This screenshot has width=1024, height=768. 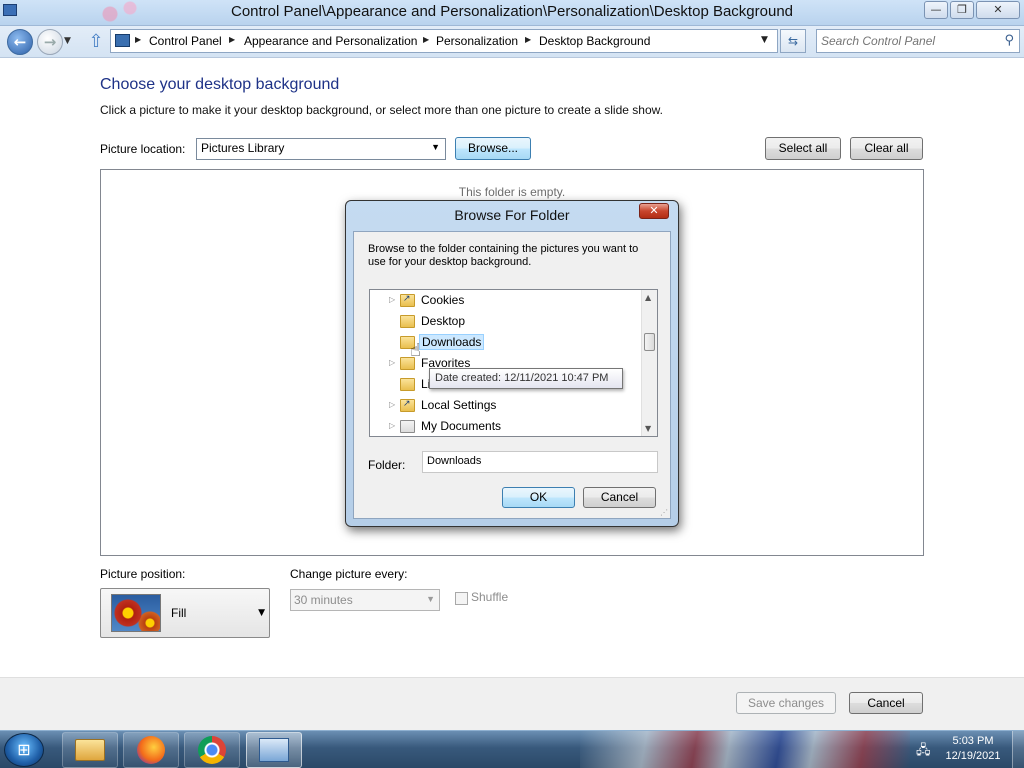 What do you see at coordinates (962, 10) in the screenshot?
I see `restore-button: ❐` at bounding box center [962, 10].